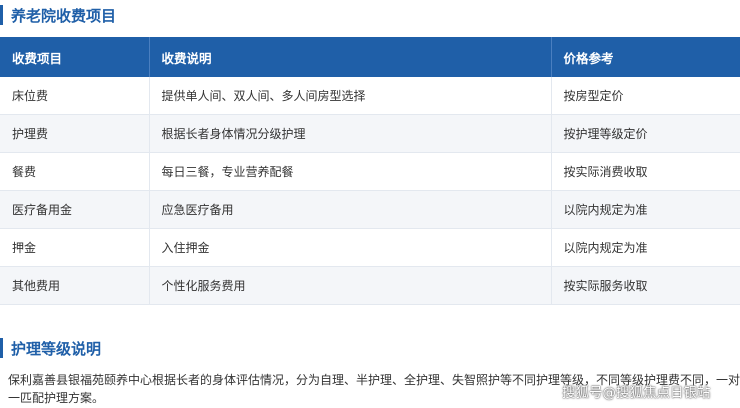 Image resolution: width=740 pixels, height=408 pixels. Describe the element at coordinates (636, 393) in the screenshot. I see `watermark: 搜狐号@搜狐焦点日银站` at that location.